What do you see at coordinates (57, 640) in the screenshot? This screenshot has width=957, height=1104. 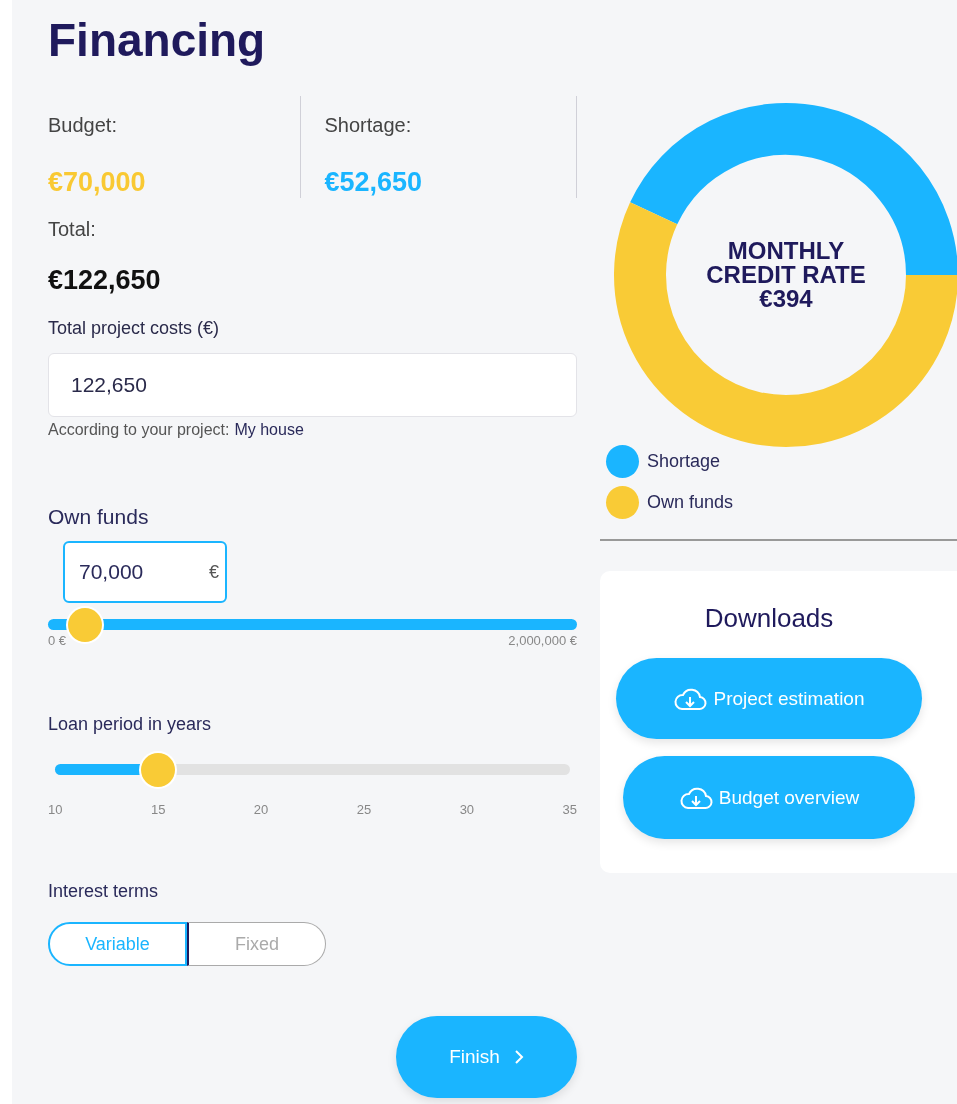 I see `min-label: 0 €` at bounding box center [57, 640].